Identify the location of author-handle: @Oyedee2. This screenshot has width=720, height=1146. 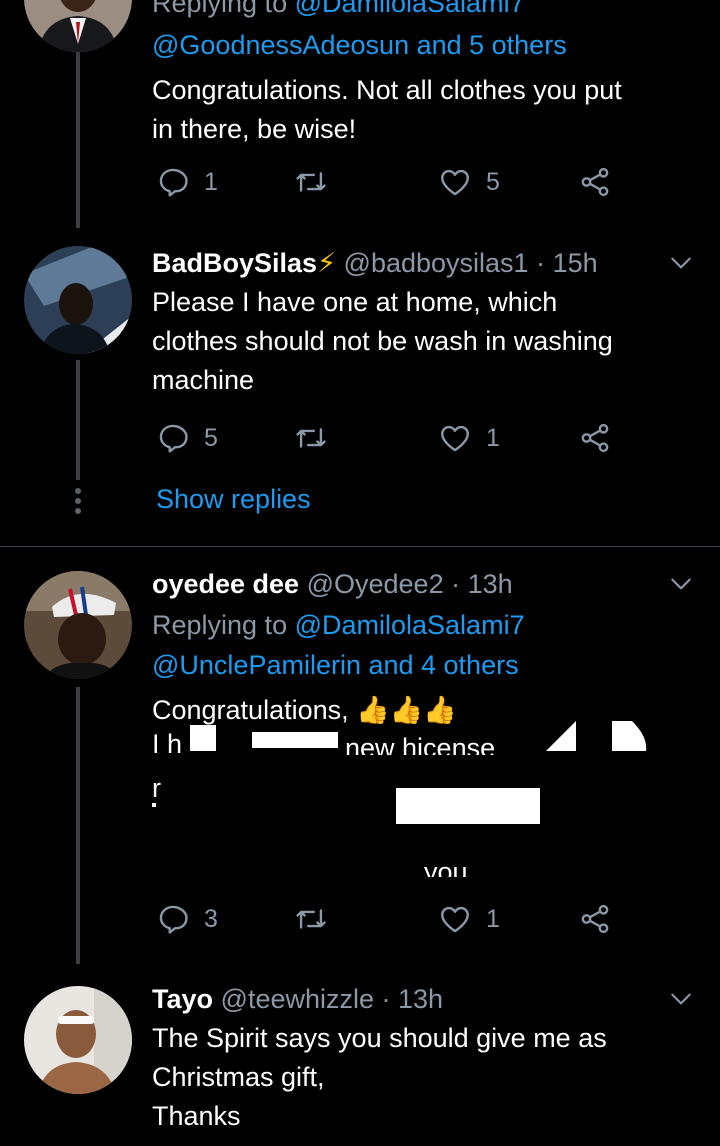
(375, 584).